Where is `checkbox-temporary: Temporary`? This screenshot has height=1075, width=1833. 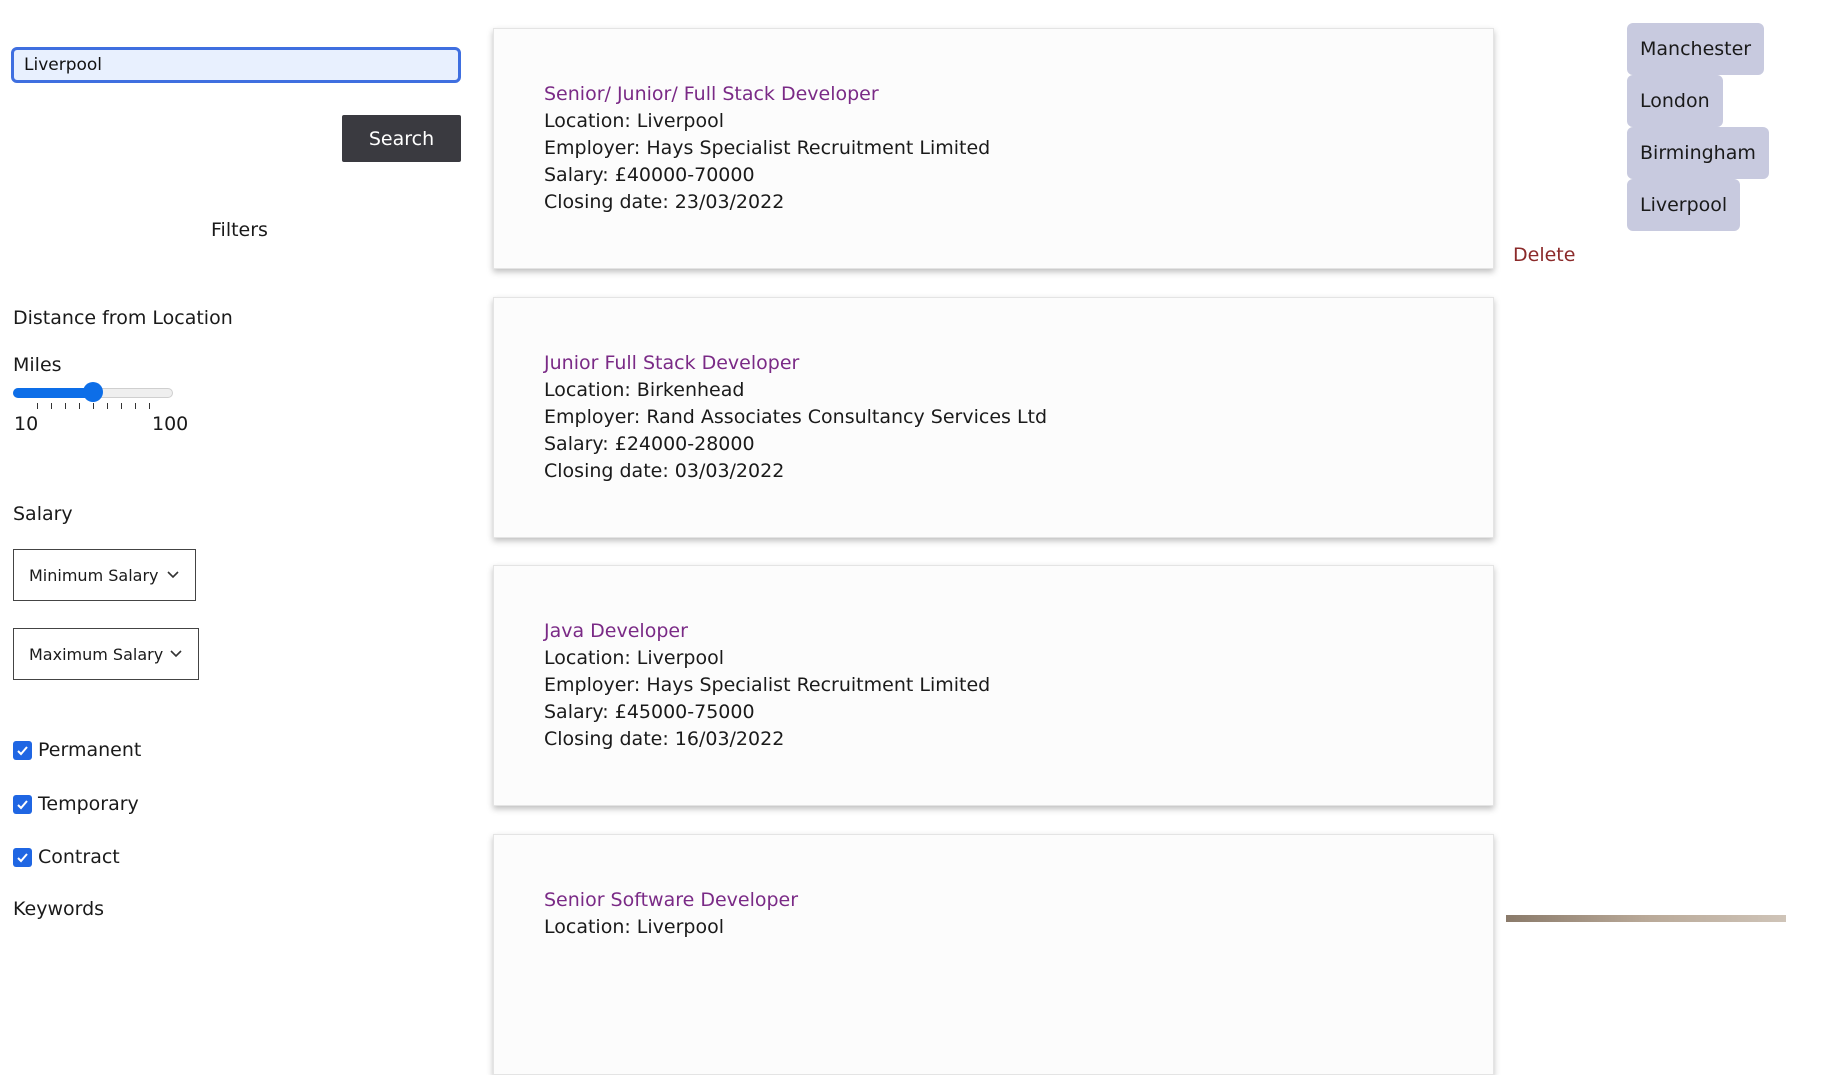 checkbox-temporary: Temporary is located at coordinates (76, 804).